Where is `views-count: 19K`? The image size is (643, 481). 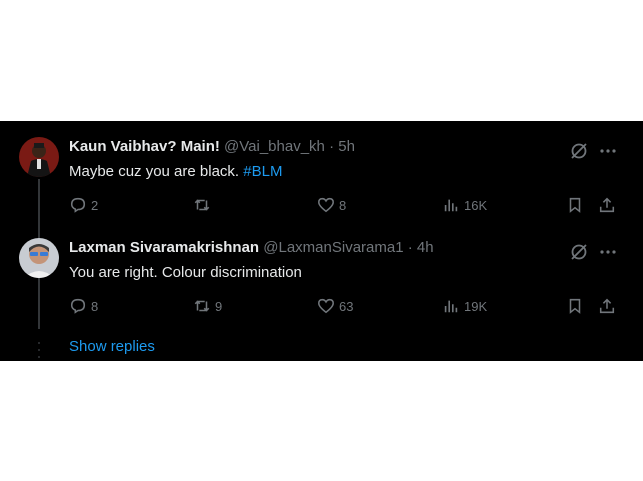
views-count: 19K is located at coordinates (476, 306).